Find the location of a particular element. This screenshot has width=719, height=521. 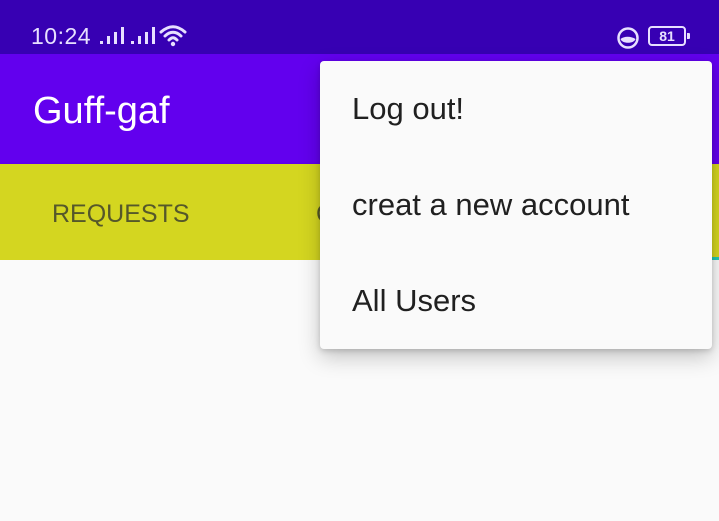

tab-requests: REQUESTS is located at coordinates (121, 214).